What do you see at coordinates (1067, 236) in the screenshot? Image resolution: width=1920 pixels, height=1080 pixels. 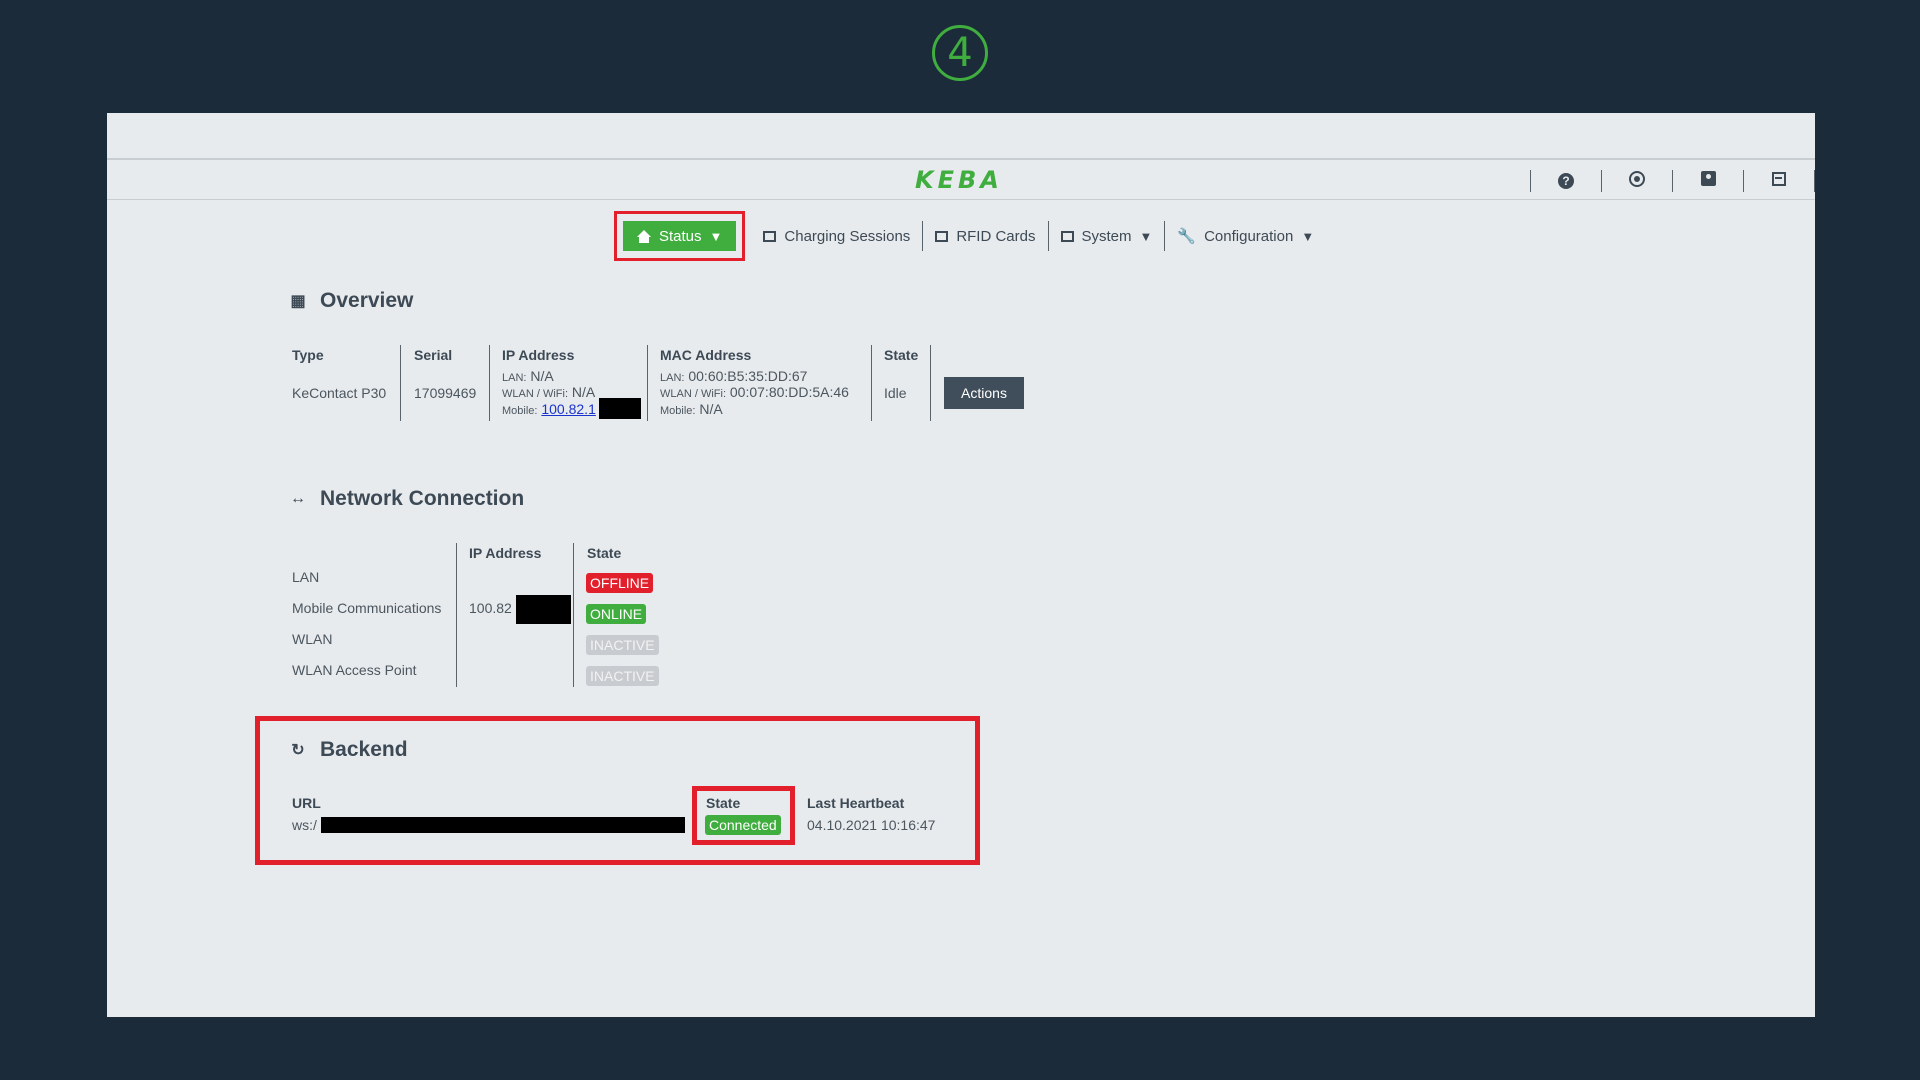 I see `system-icon` at bounding box center [1067, 236].